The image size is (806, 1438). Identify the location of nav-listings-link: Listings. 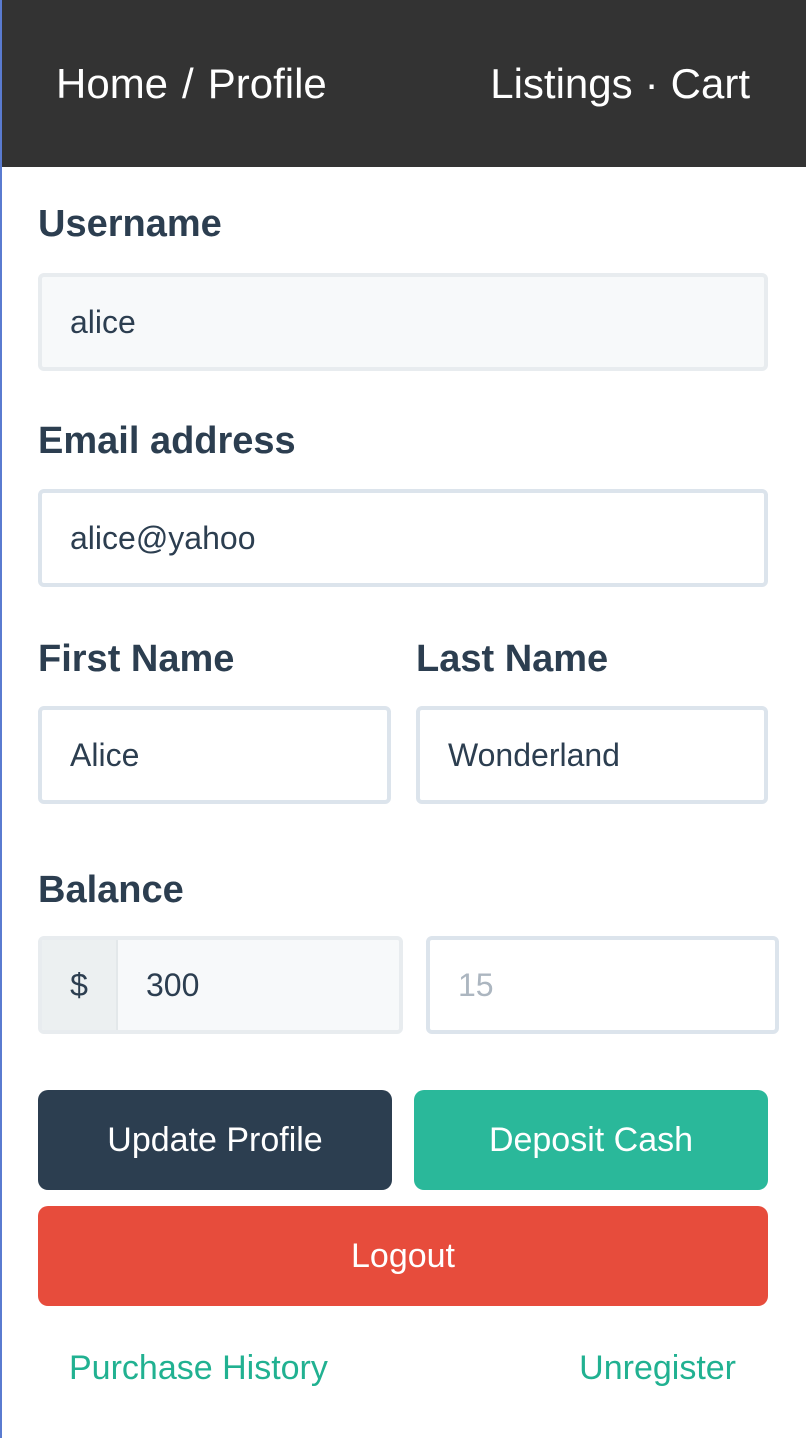
(561, 83).